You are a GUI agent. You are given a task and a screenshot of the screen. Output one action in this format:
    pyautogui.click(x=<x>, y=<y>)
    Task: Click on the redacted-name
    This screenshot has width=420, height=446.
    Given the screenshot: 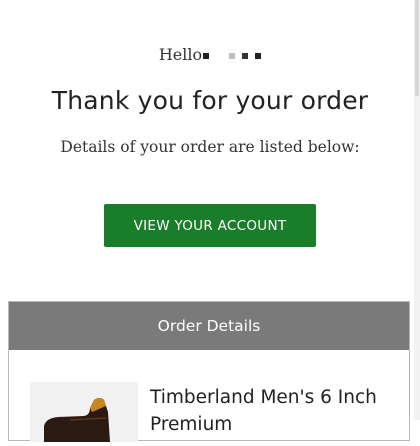 What is the action you would take?
    pyautogui.click(x=232, y=55)
    